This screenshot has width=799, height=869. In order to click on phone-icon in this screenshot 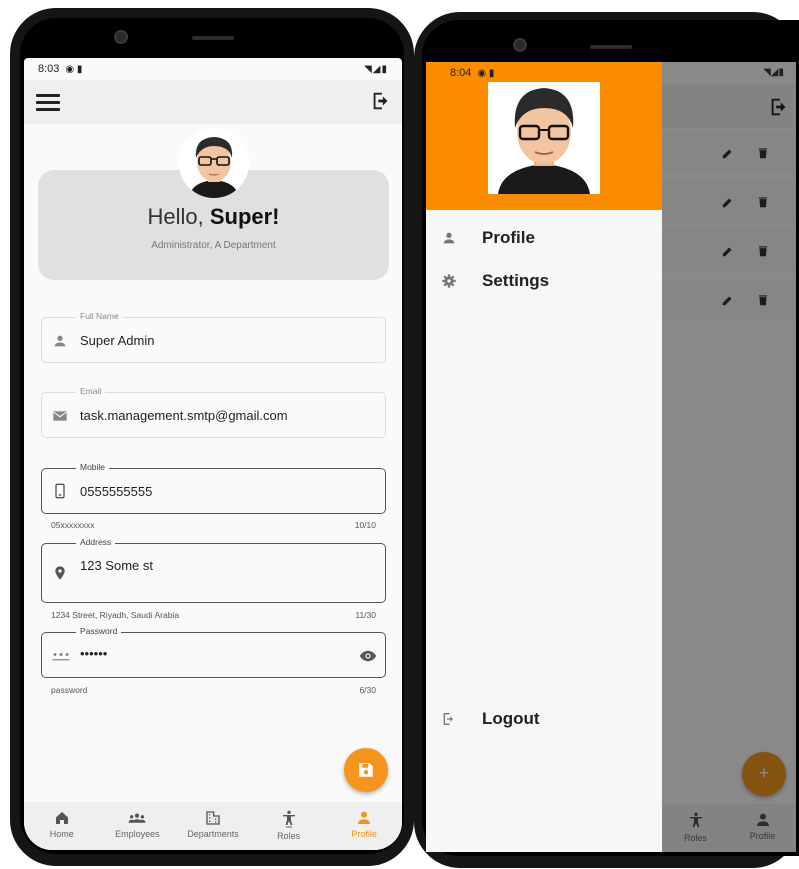, I will do `click(60, 491)`.